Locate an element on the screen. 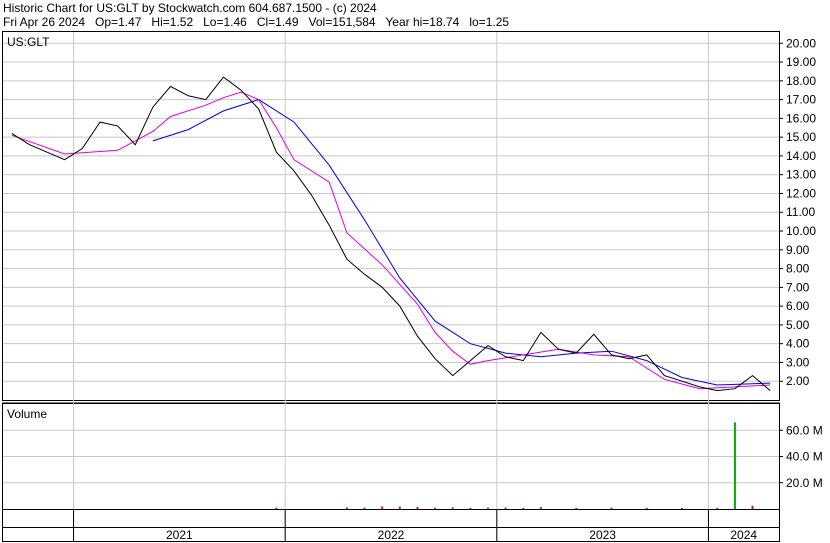  year-label: 2024 is located at coordinates (743, 535).